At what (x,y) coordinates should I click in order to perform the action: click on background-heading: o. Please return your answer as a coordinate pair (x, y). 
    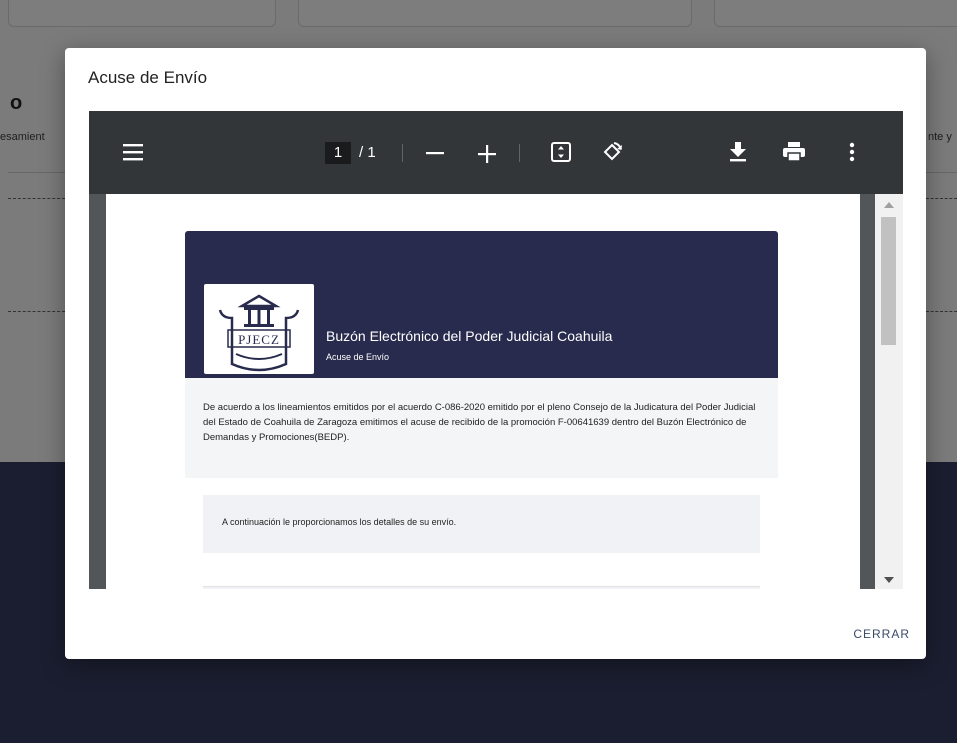
    Looking at the image, I should click on (16, 103).